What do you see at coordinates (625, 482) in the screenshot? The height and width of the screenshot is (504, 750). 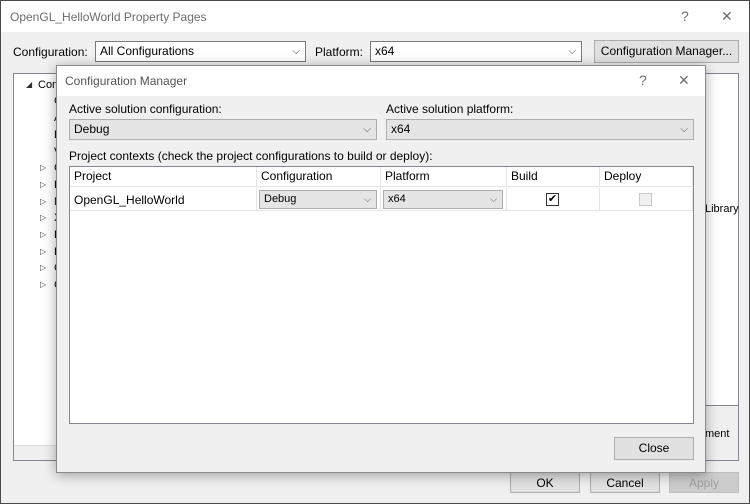 I see `cancel-button: Cancel` at bounding box center [625, 482].